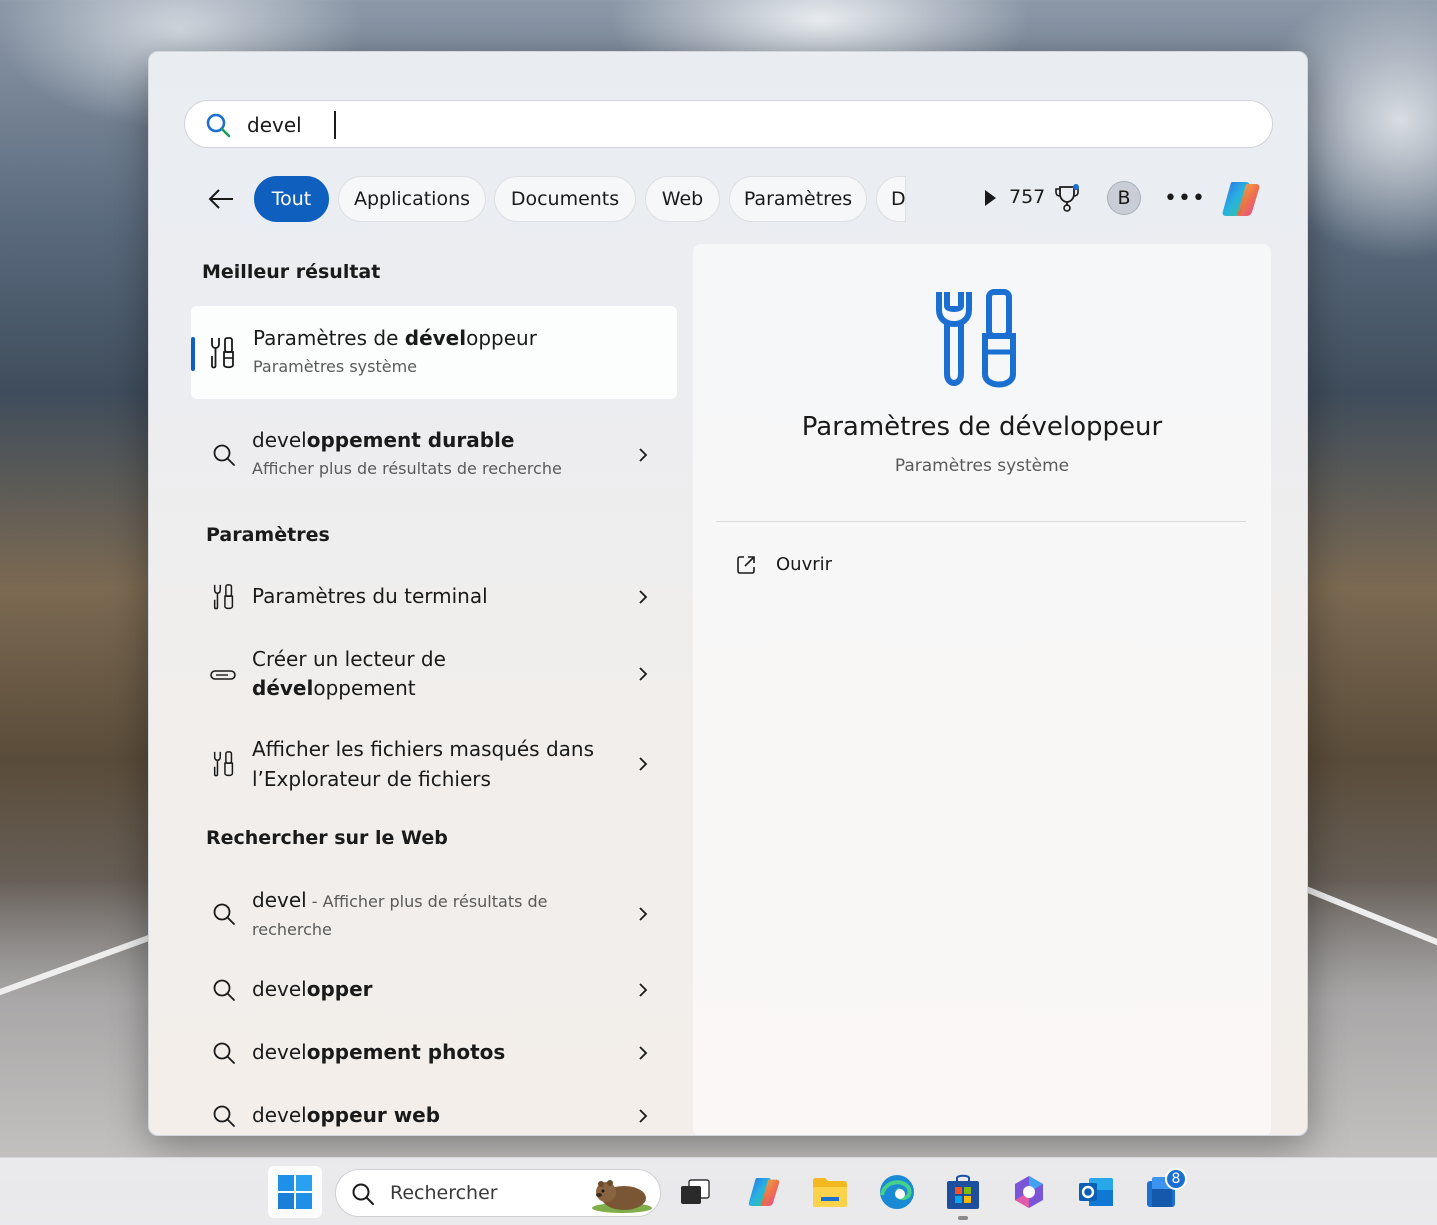 Image resolution: width=1437 pixels, height=1225 pixels. I want to click on task-view-button, so click(695, 1192).